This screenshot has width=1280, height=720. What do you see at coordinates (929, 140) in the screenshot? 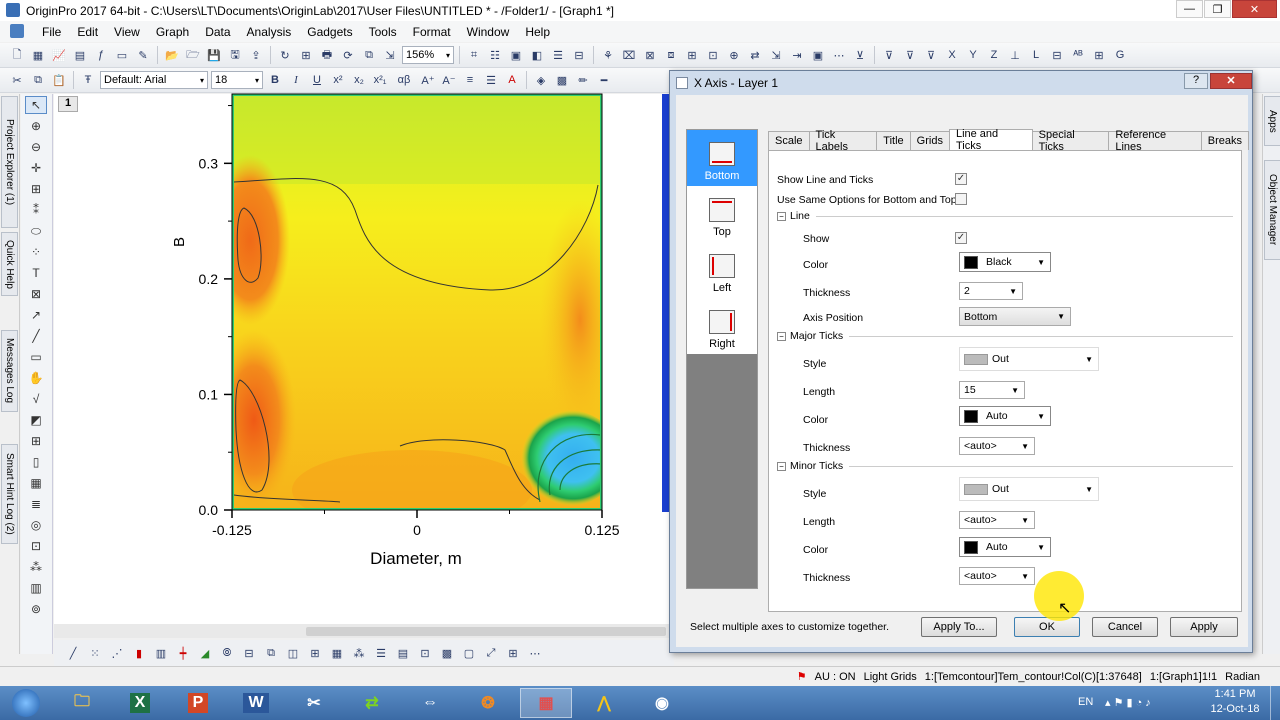
I see `tab-grids: Grids` at bounding box center [929, 140].